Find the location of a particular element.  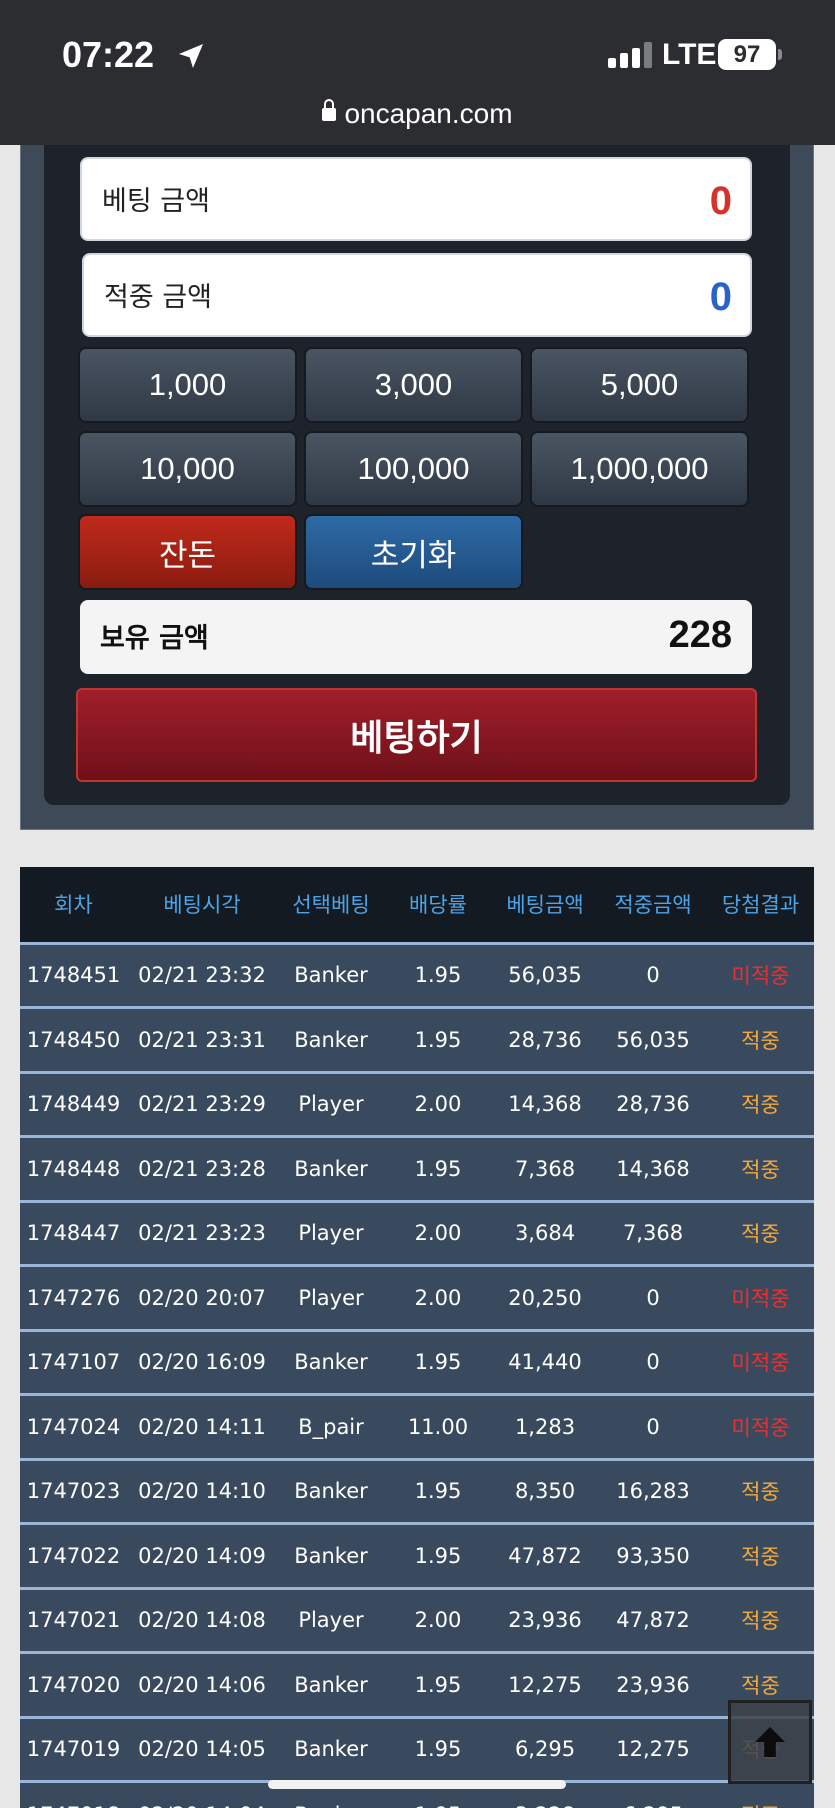

cell-bet-amount: 7,368 is located at coordinates (545, 1168).